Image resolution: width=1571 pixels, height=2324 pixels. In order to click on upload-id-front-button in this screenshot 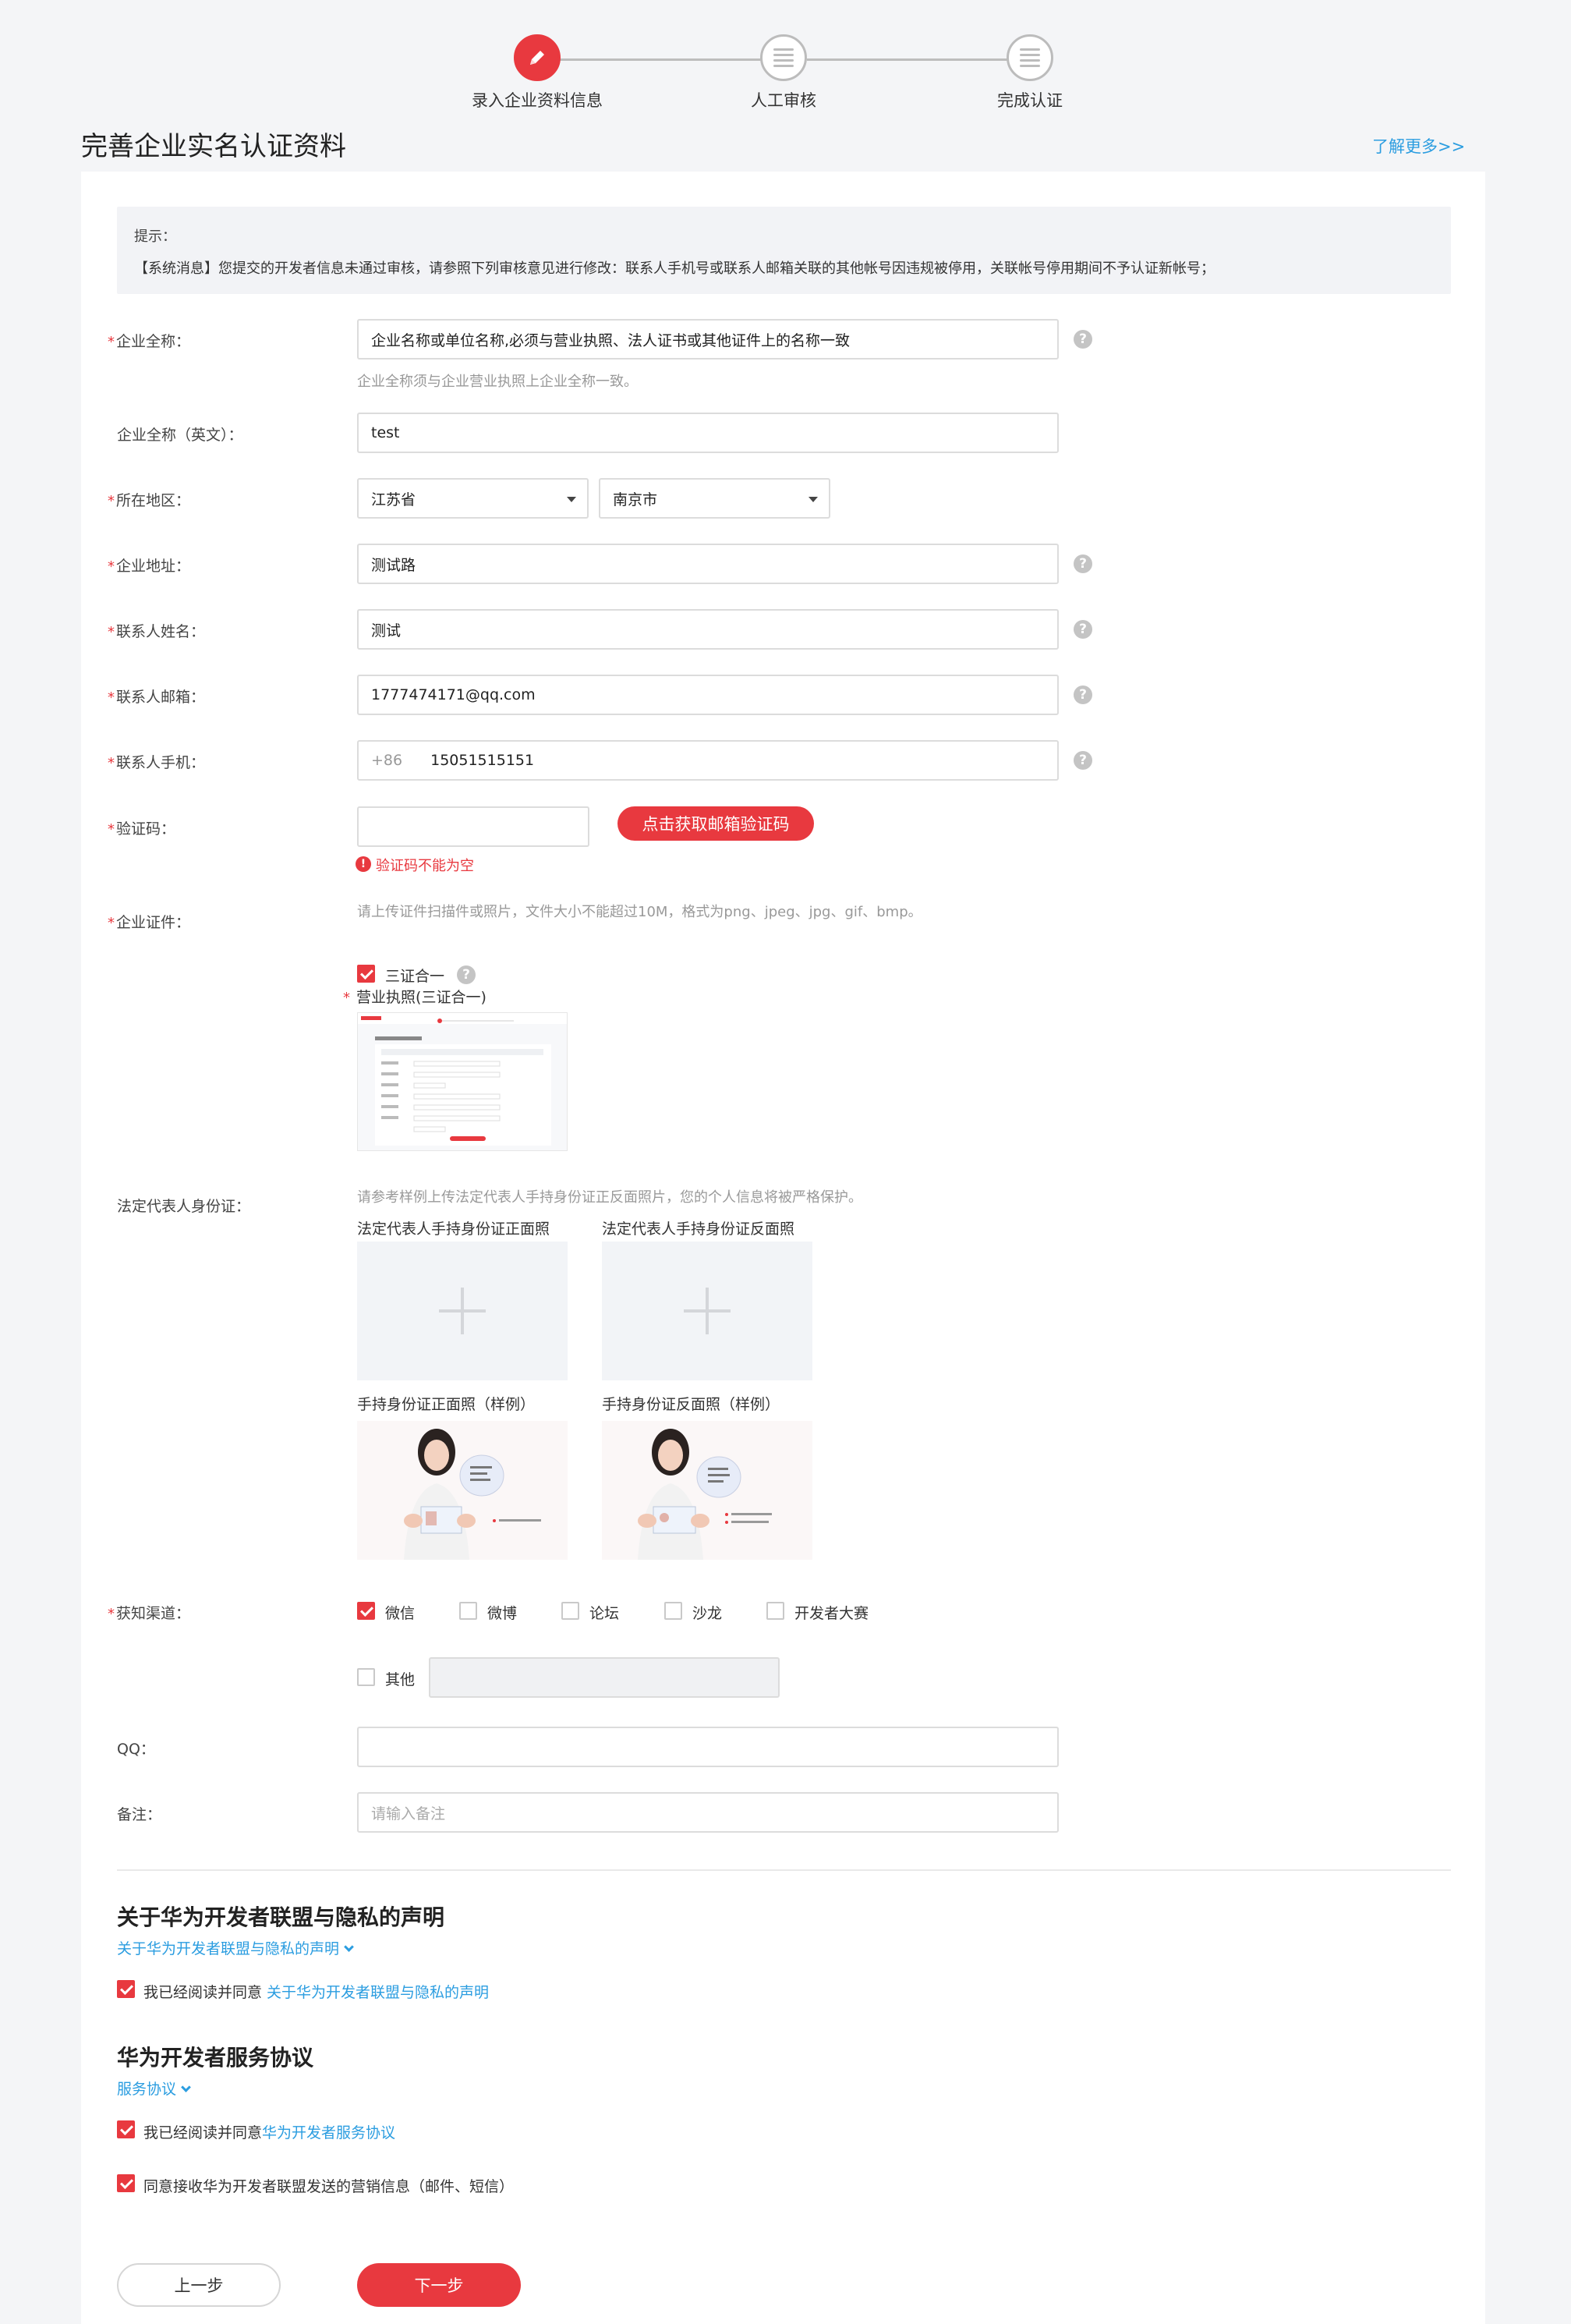, I will do `click(462, 1311)`.